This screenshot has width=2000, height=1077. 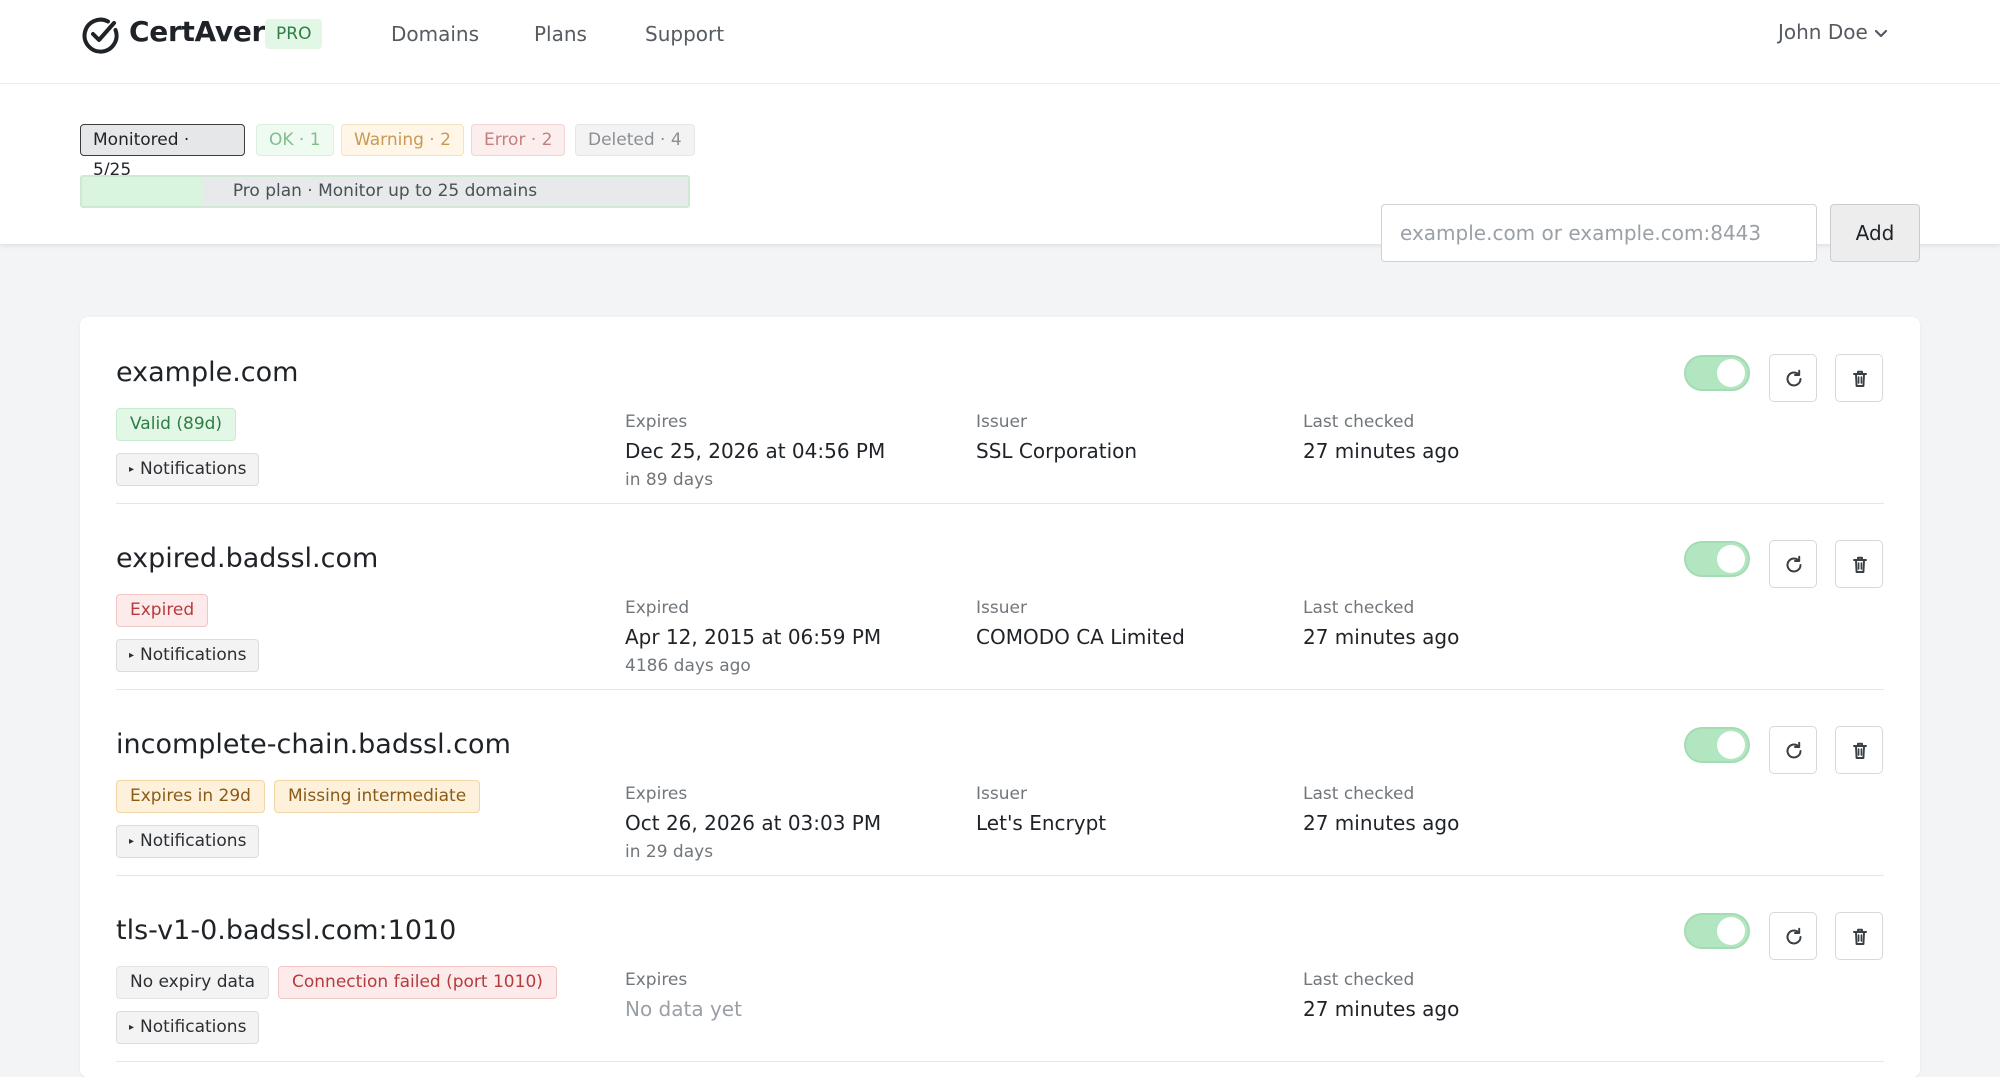 What do you see at coordinates (683, 1009) in the screenshot?
I see `expiry-date: No data yet` at bounding box center [683, 1009].